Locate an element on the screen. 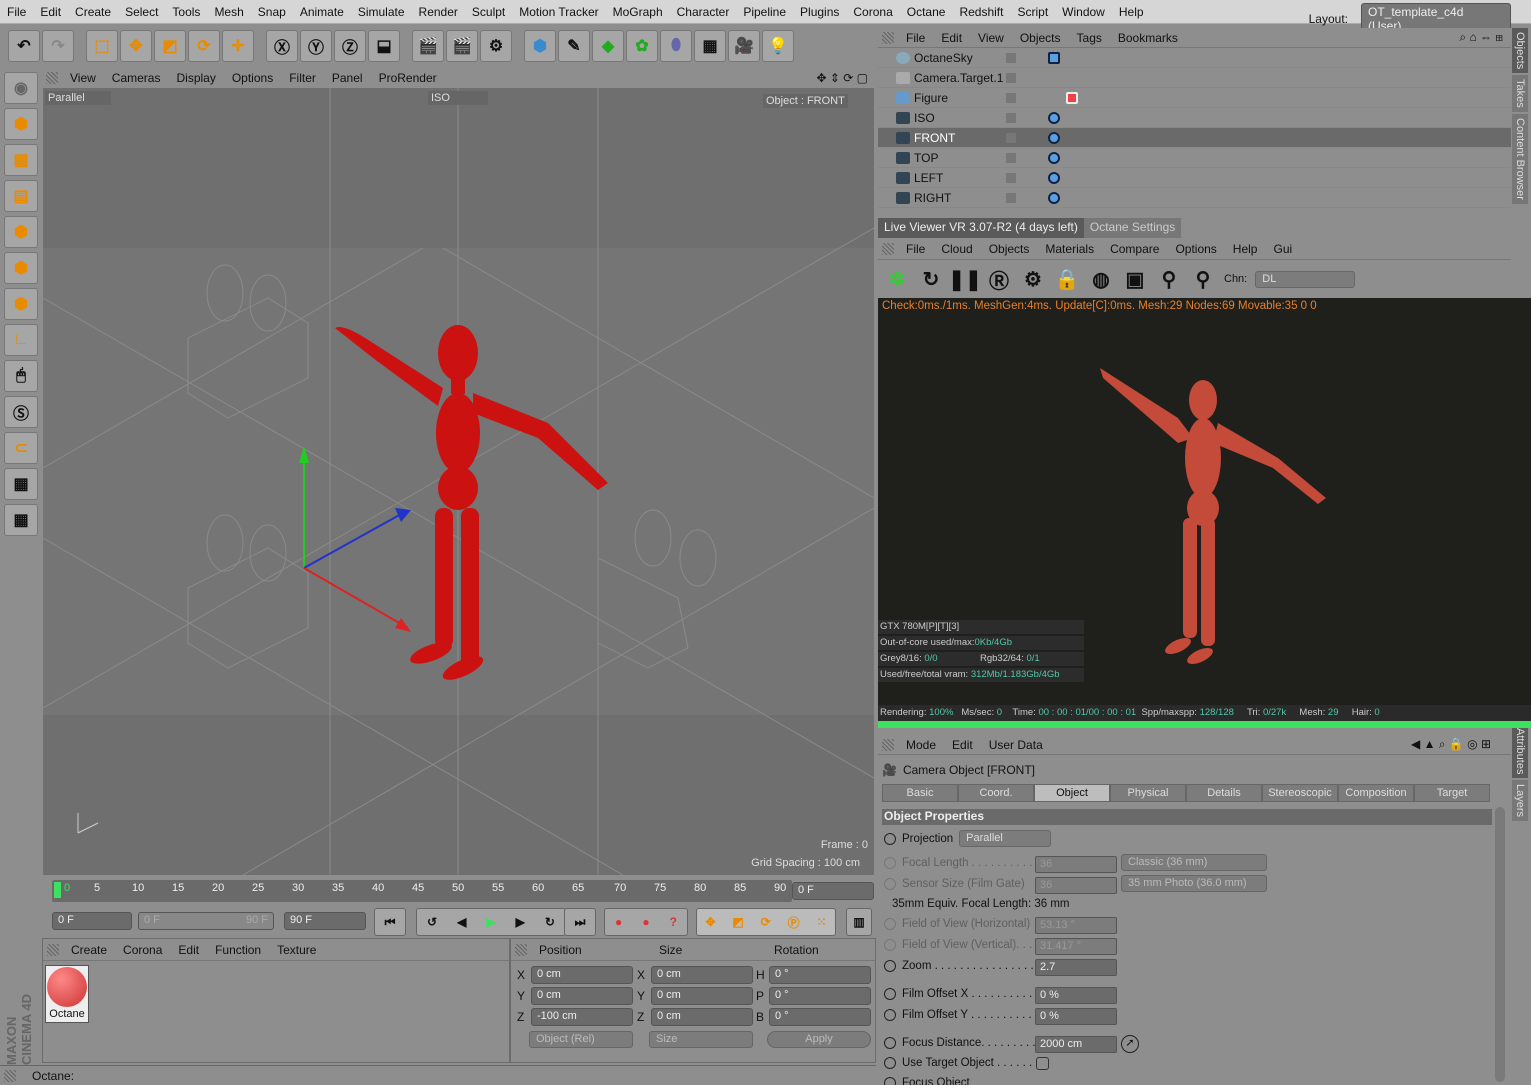  playhead is located at coordinates (57, 890).